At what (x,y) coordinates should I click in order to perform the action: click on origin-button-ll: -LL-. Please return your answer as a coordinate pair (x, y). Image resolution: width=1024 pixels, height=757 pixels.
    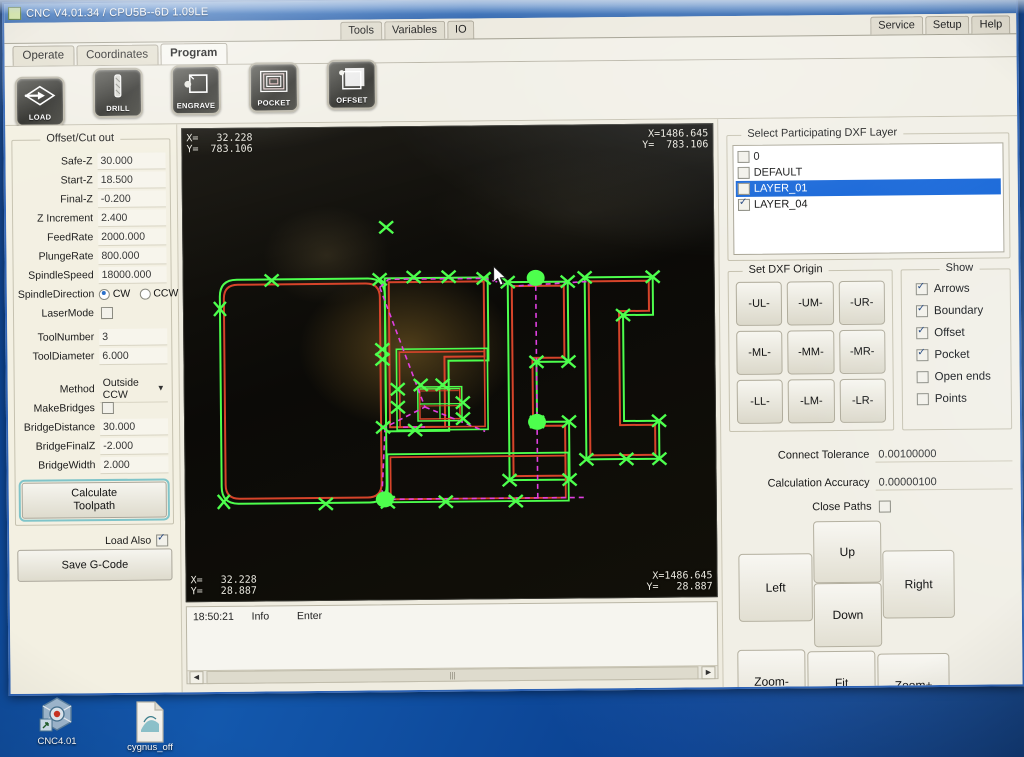
    Looking at the image, I should click on (760, 401).